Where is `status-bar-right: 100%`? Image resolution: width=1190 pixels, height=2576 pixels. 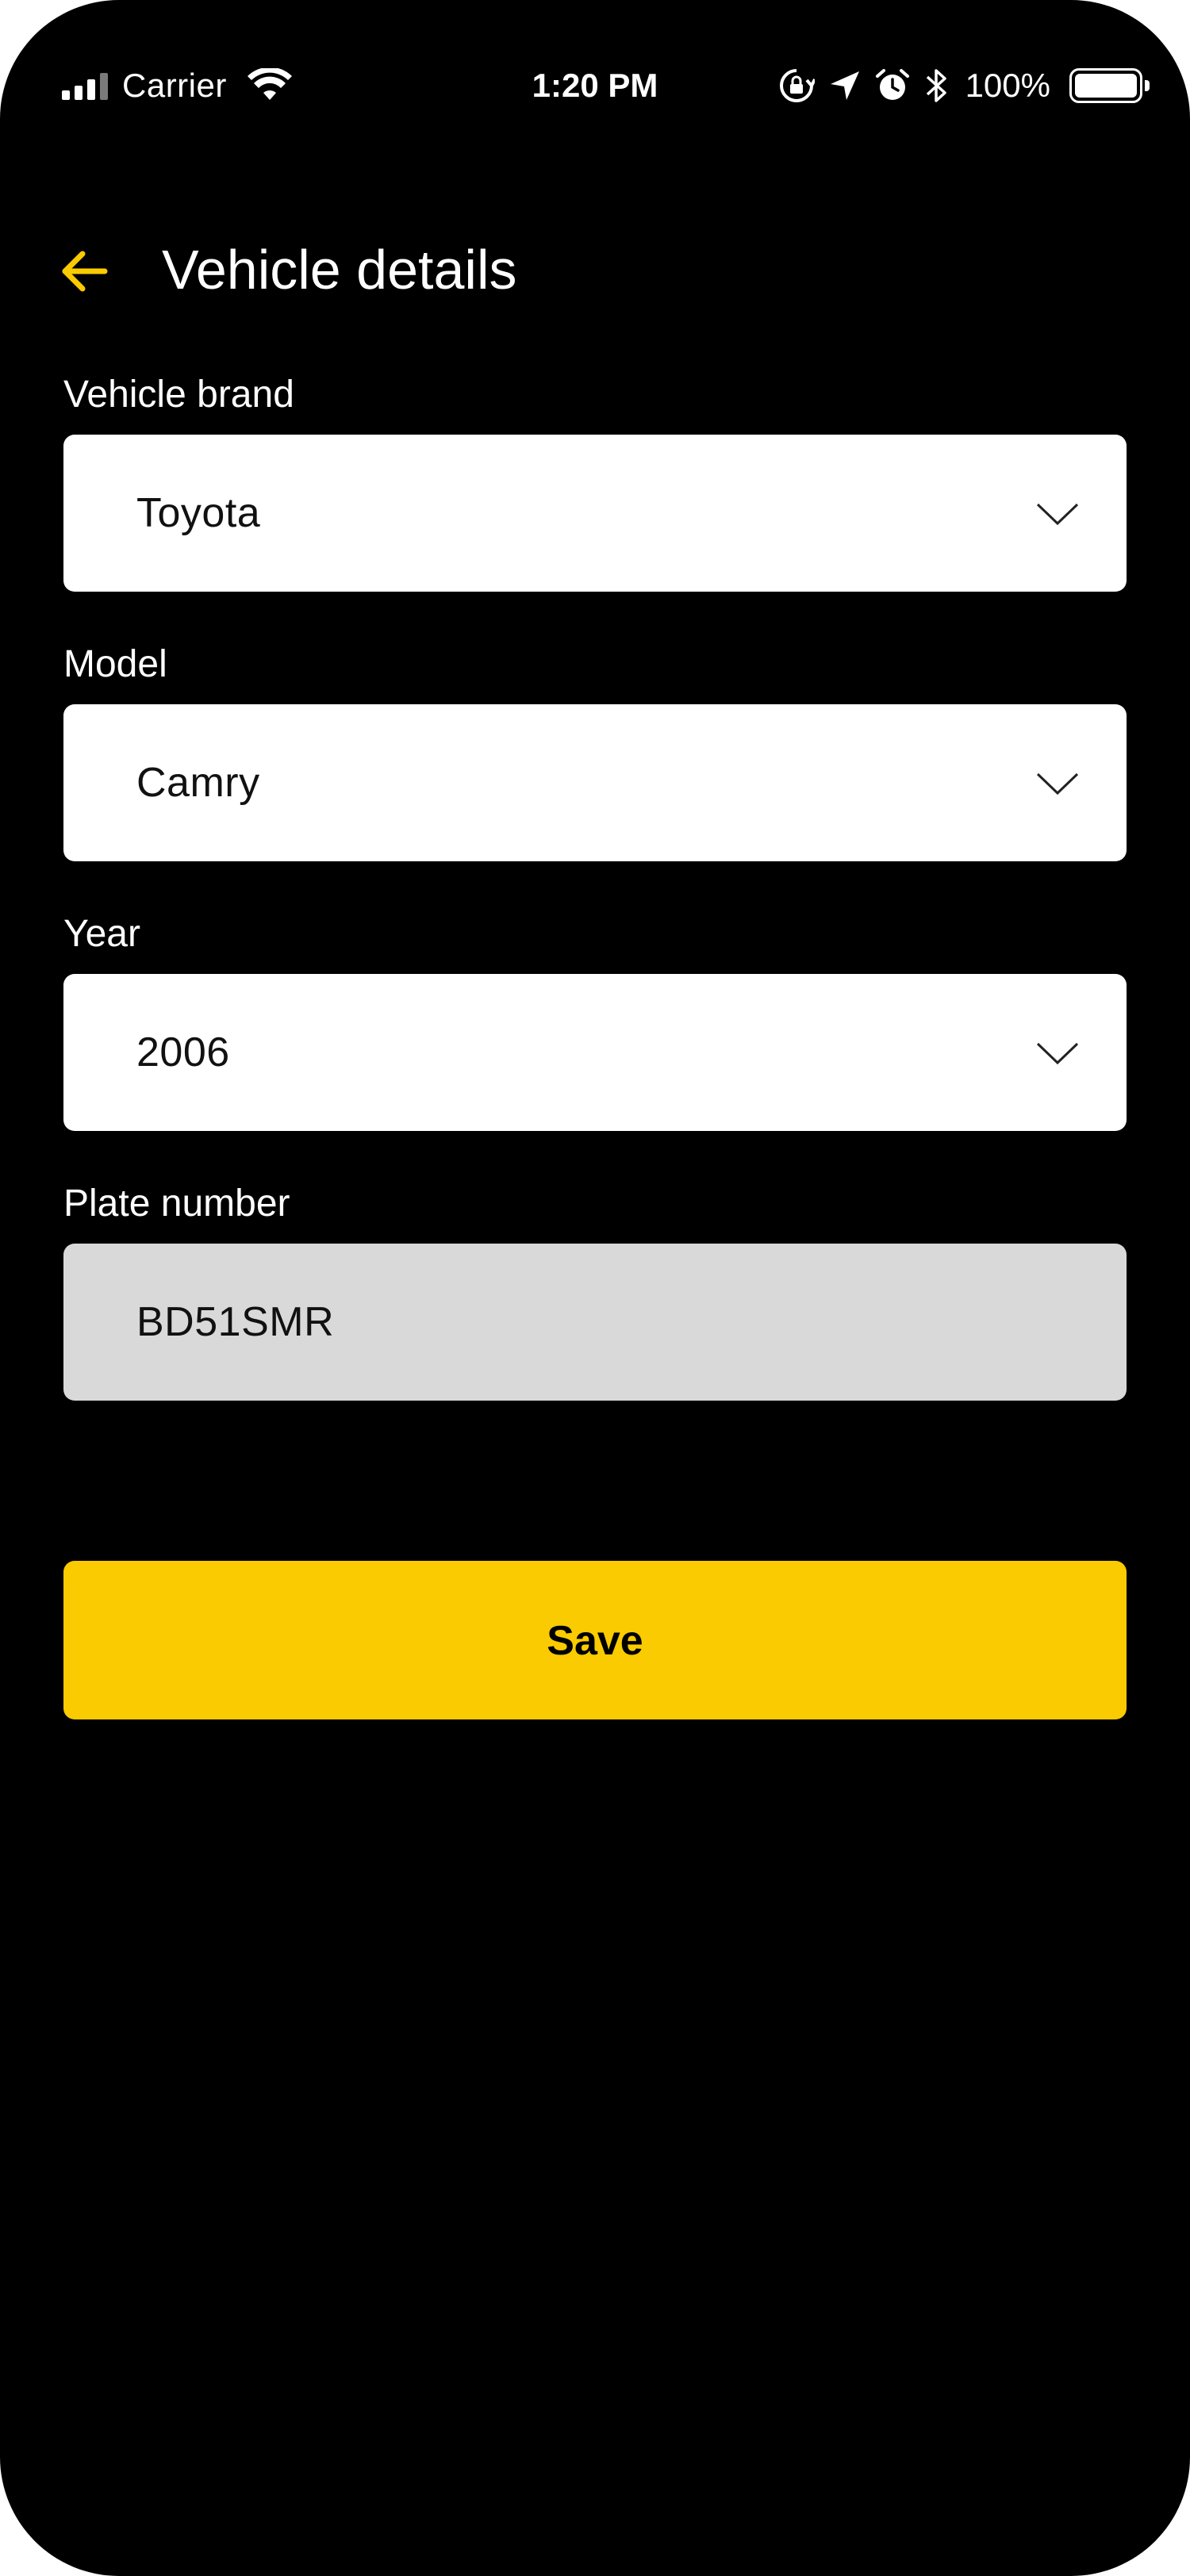 status-bar-right: 100% is located at coordinates (964, 86).